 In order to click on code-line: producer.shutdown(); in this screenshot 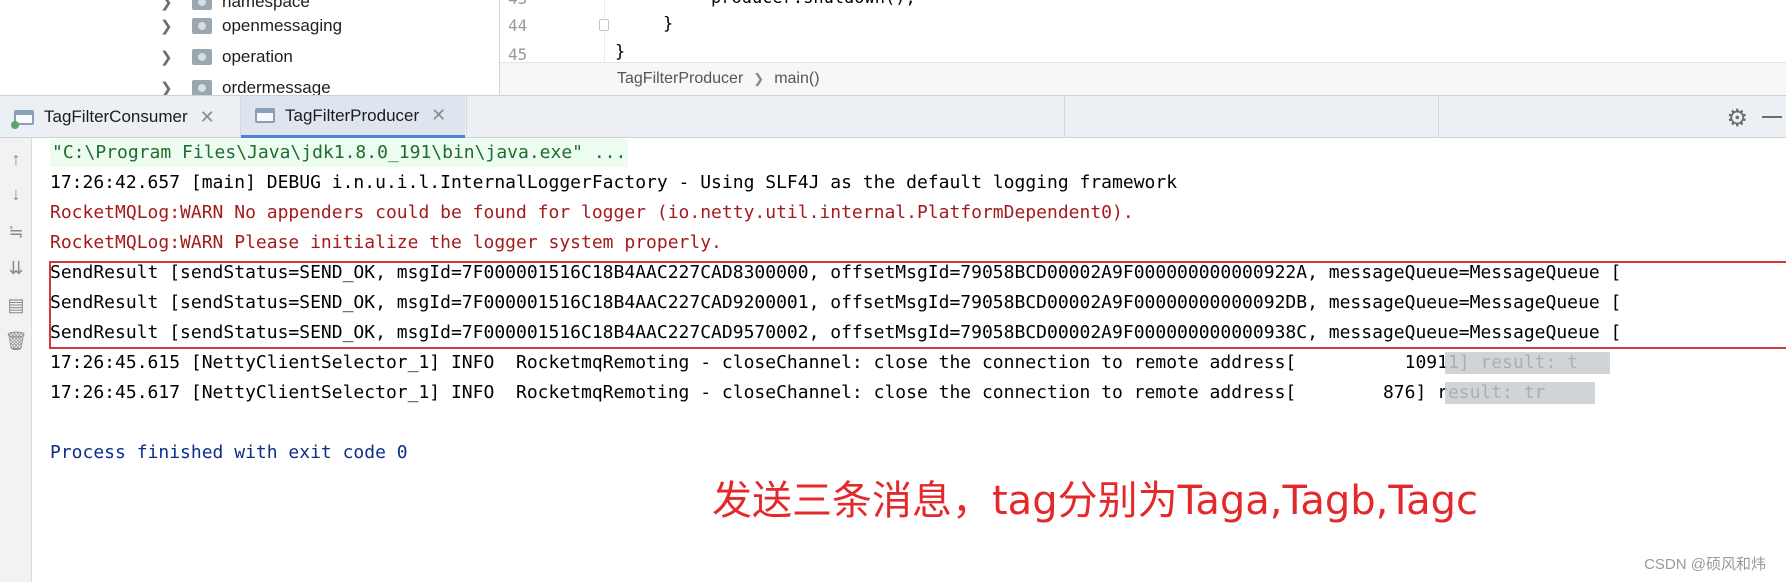, I will do `click(813, 4)`.